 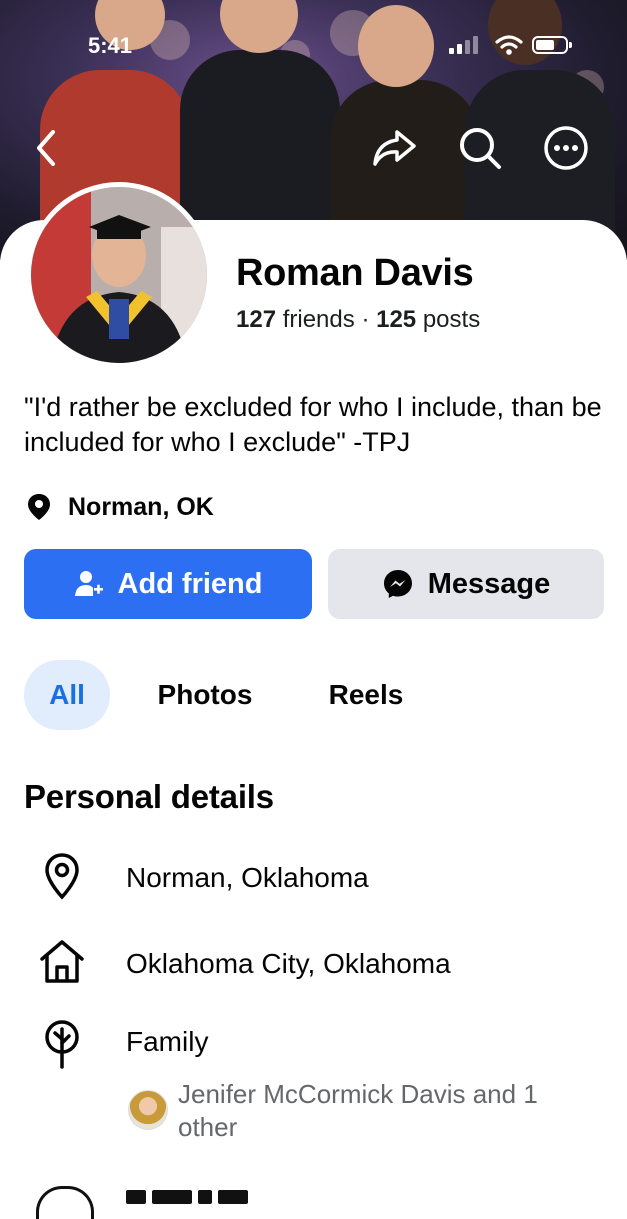 I want to click on chevron-left-icon, so click(x=46, y=148).